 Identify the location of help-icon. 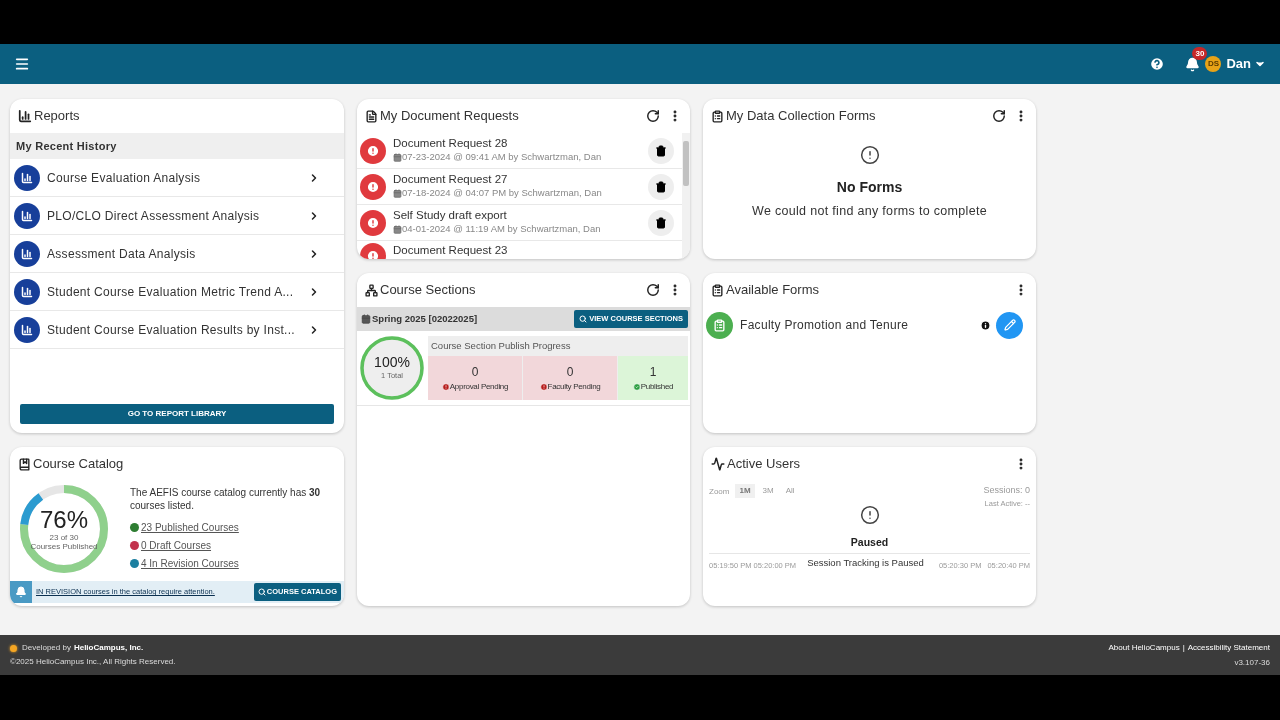
(1157, 64).